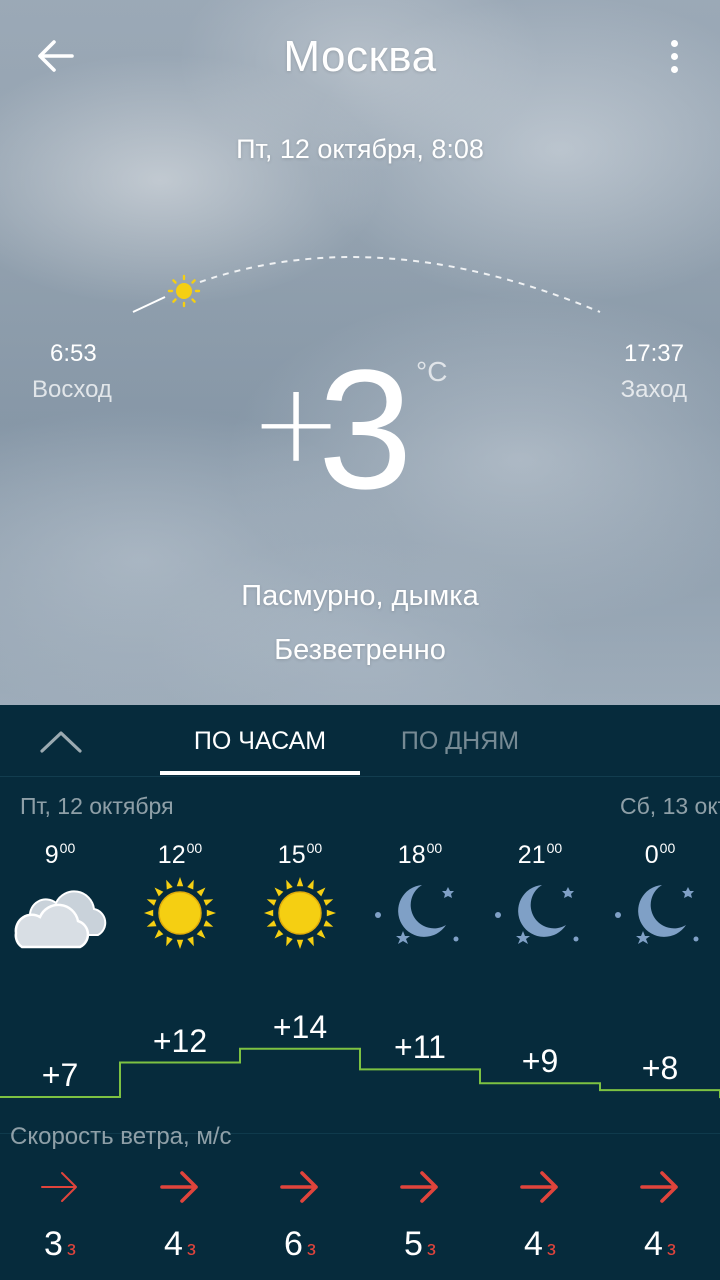 The image size is (720, 1280). Describe the element at coordinates (260, 741) in the screenshot. I see `tab-hourly: ПО ЧАСАМ` at that location.